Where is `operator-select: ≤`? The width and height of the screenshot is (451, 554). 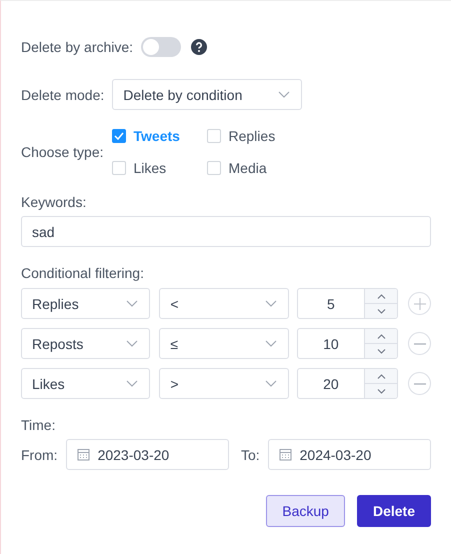 operator-select: ≤ is located at coordinates (224, 343).